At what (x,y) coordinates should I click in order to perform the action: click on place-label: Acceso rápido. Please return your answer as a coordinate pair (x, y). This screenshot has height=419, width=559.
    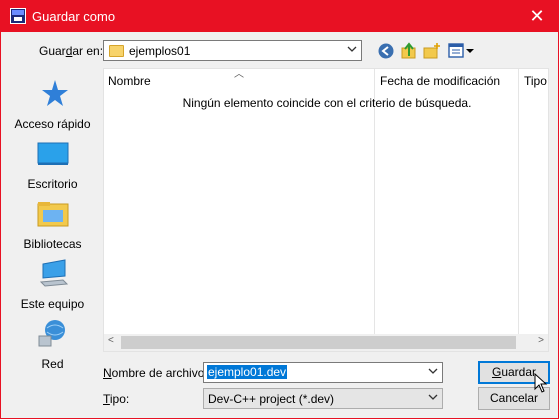
    Looking at the image, I should click on (52, 124).